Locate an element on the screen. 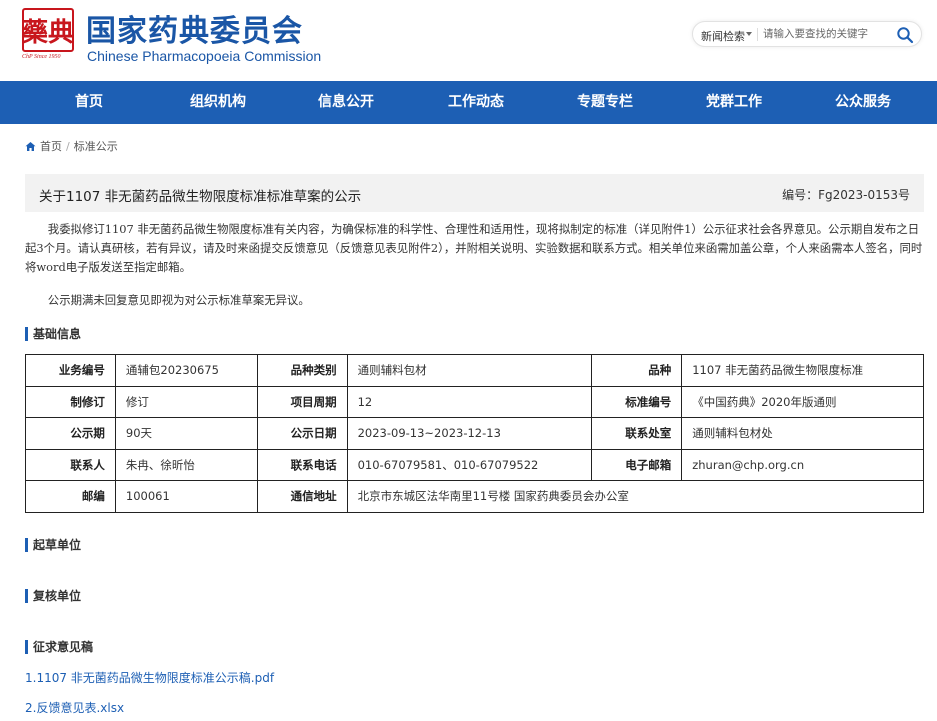  breadcrumb: 首页 / 标准公示 is located at coordinates (71, 146).